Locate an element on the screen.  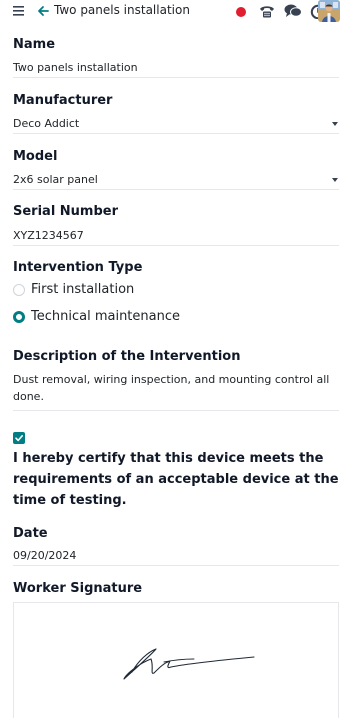
radio-label-first-installation: First installation is located at coordinates (82, 289).